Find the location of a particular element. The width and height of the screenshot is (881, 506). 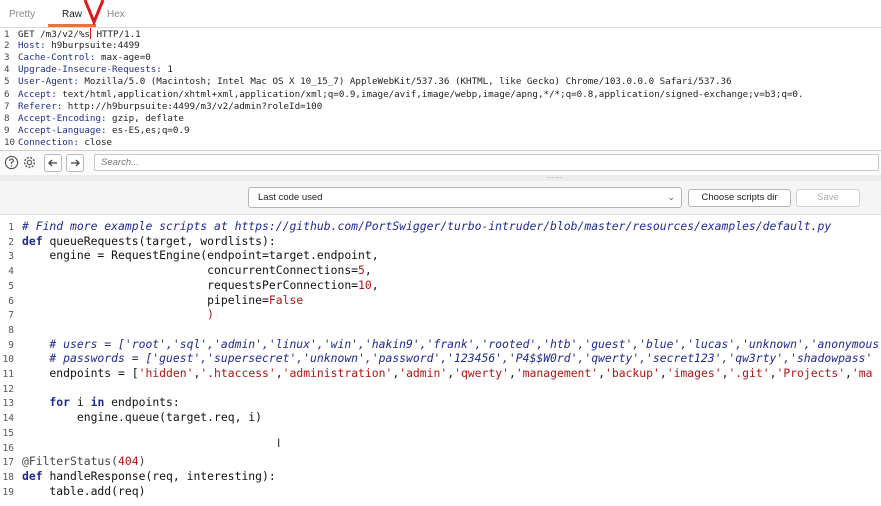

request-protocol: HTTP/1.1 is located at coordinates (115, 34).